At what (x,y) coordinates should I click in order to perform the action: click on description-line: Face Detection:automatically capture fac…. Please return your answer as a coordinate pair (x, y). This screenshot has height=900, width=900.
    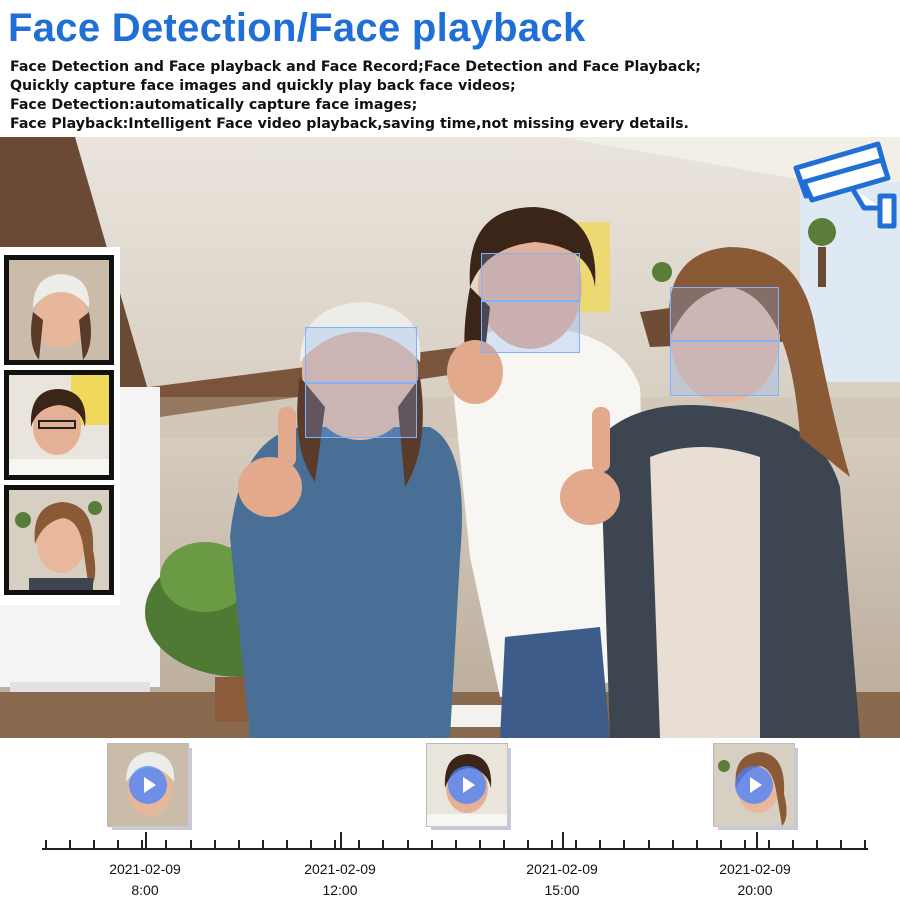
    Looking at the image, I should click on (214, 105).